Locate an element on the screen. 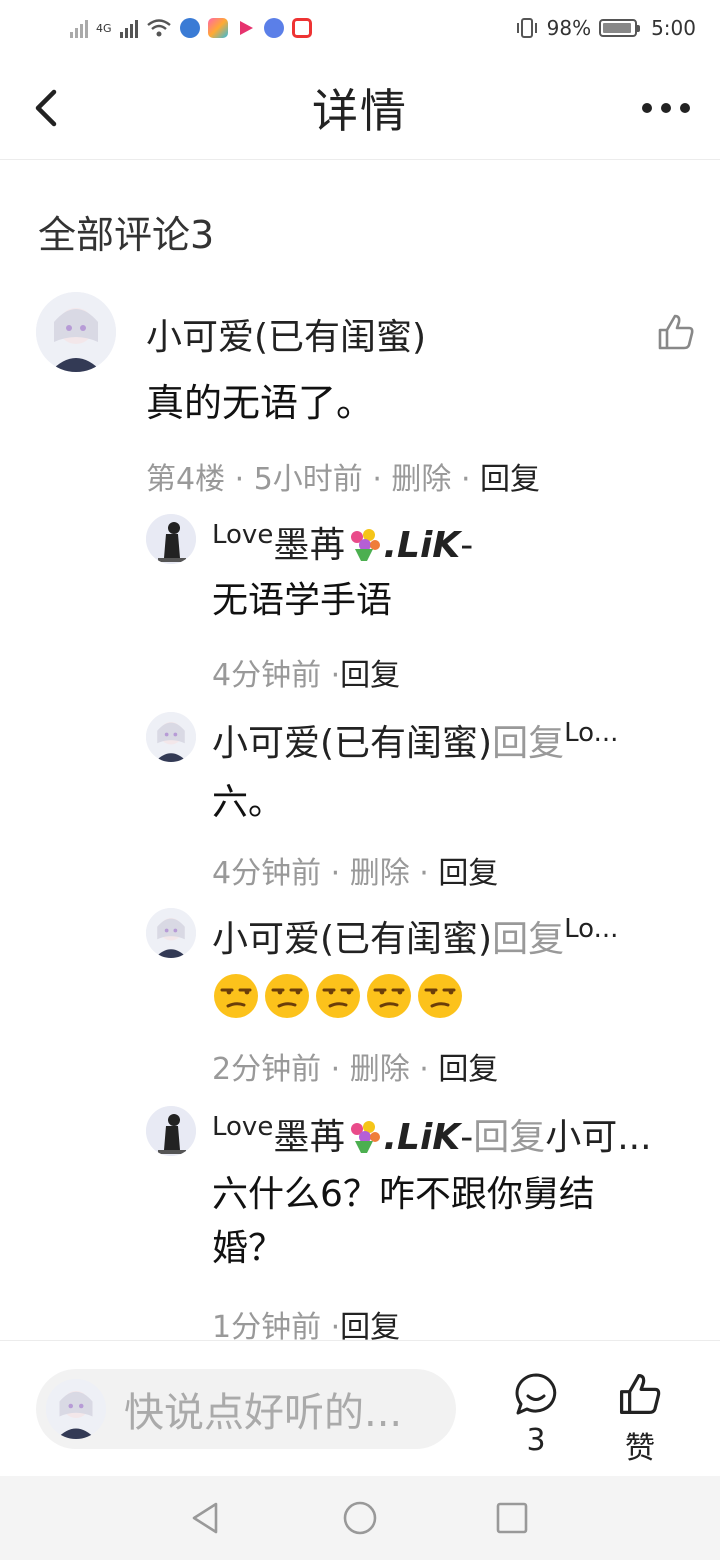 The image size is (720, 1560). music-app-icon is located at coordinates (273, 28).